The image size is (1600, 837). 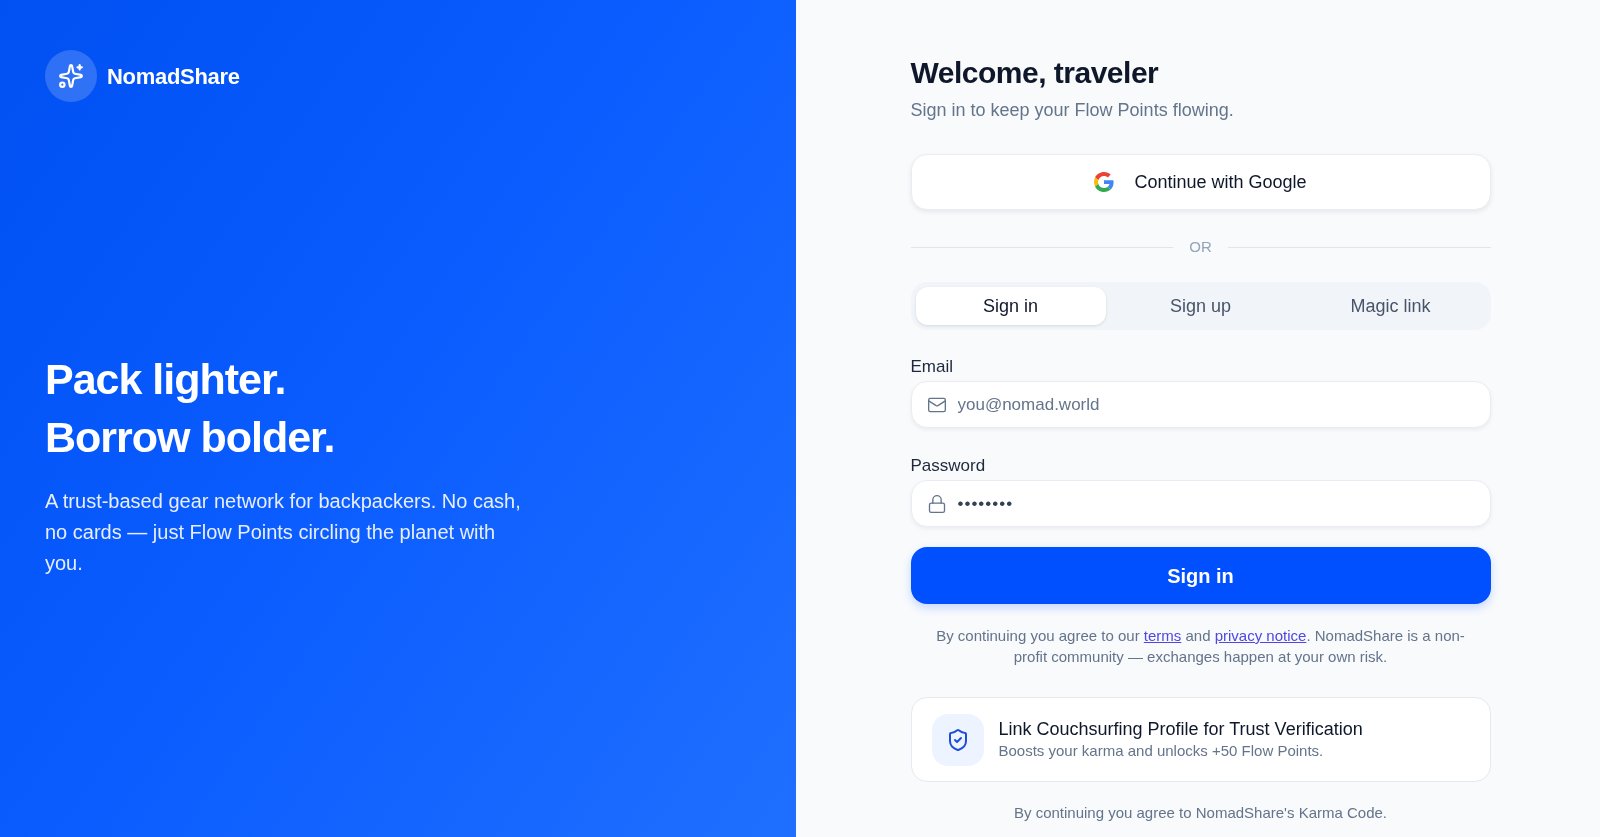 What do you see at coordinates (1162, 635) in the screenshot?
I see `legal-link: terms` at bounding box center [1162, 635].